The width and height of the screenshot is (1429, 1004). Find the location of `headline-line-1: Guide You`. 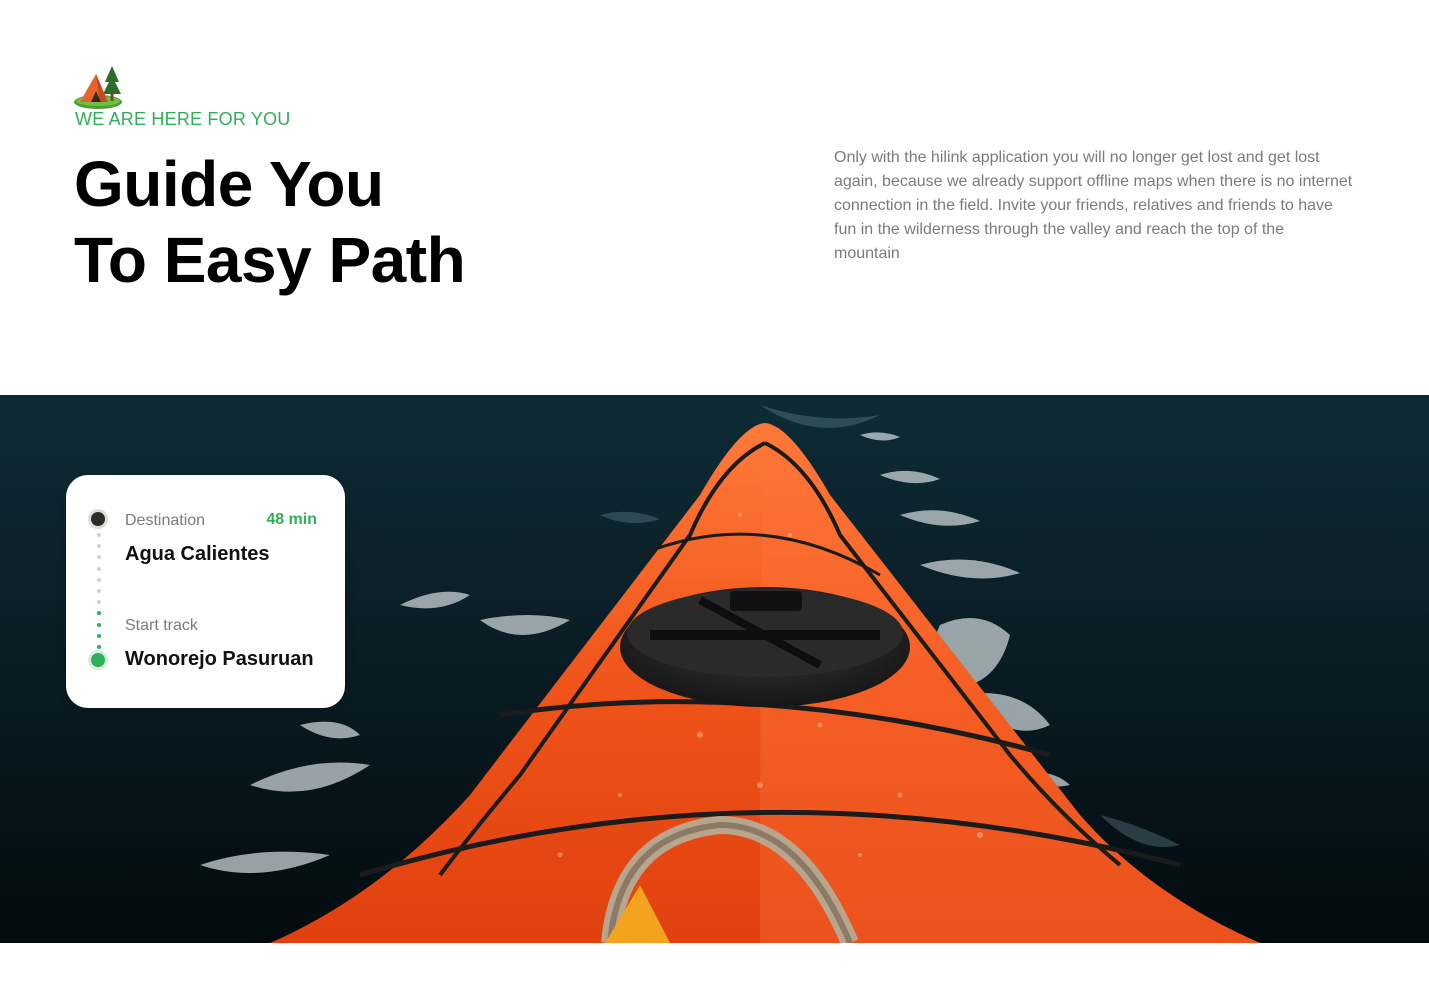

headline-line-1: Guide You is located at coordinates (229, 184).